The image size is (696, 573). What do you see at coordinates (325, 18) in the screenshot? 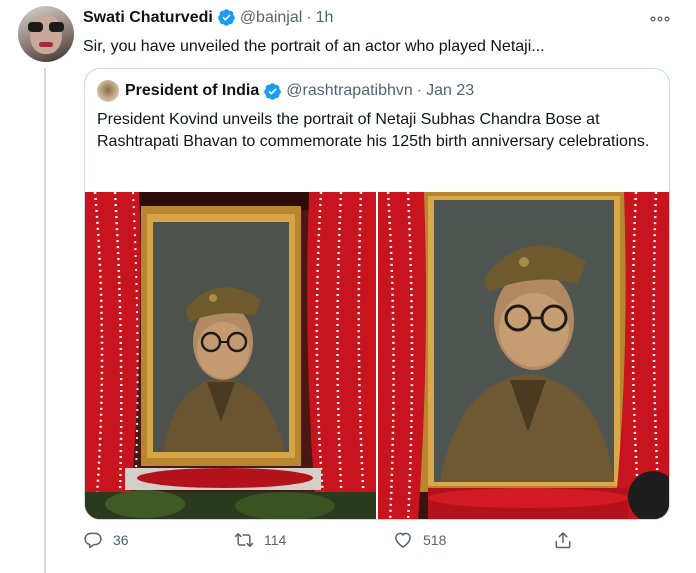
I see `tweet-time: 1h` at bounding box center [325, 18].